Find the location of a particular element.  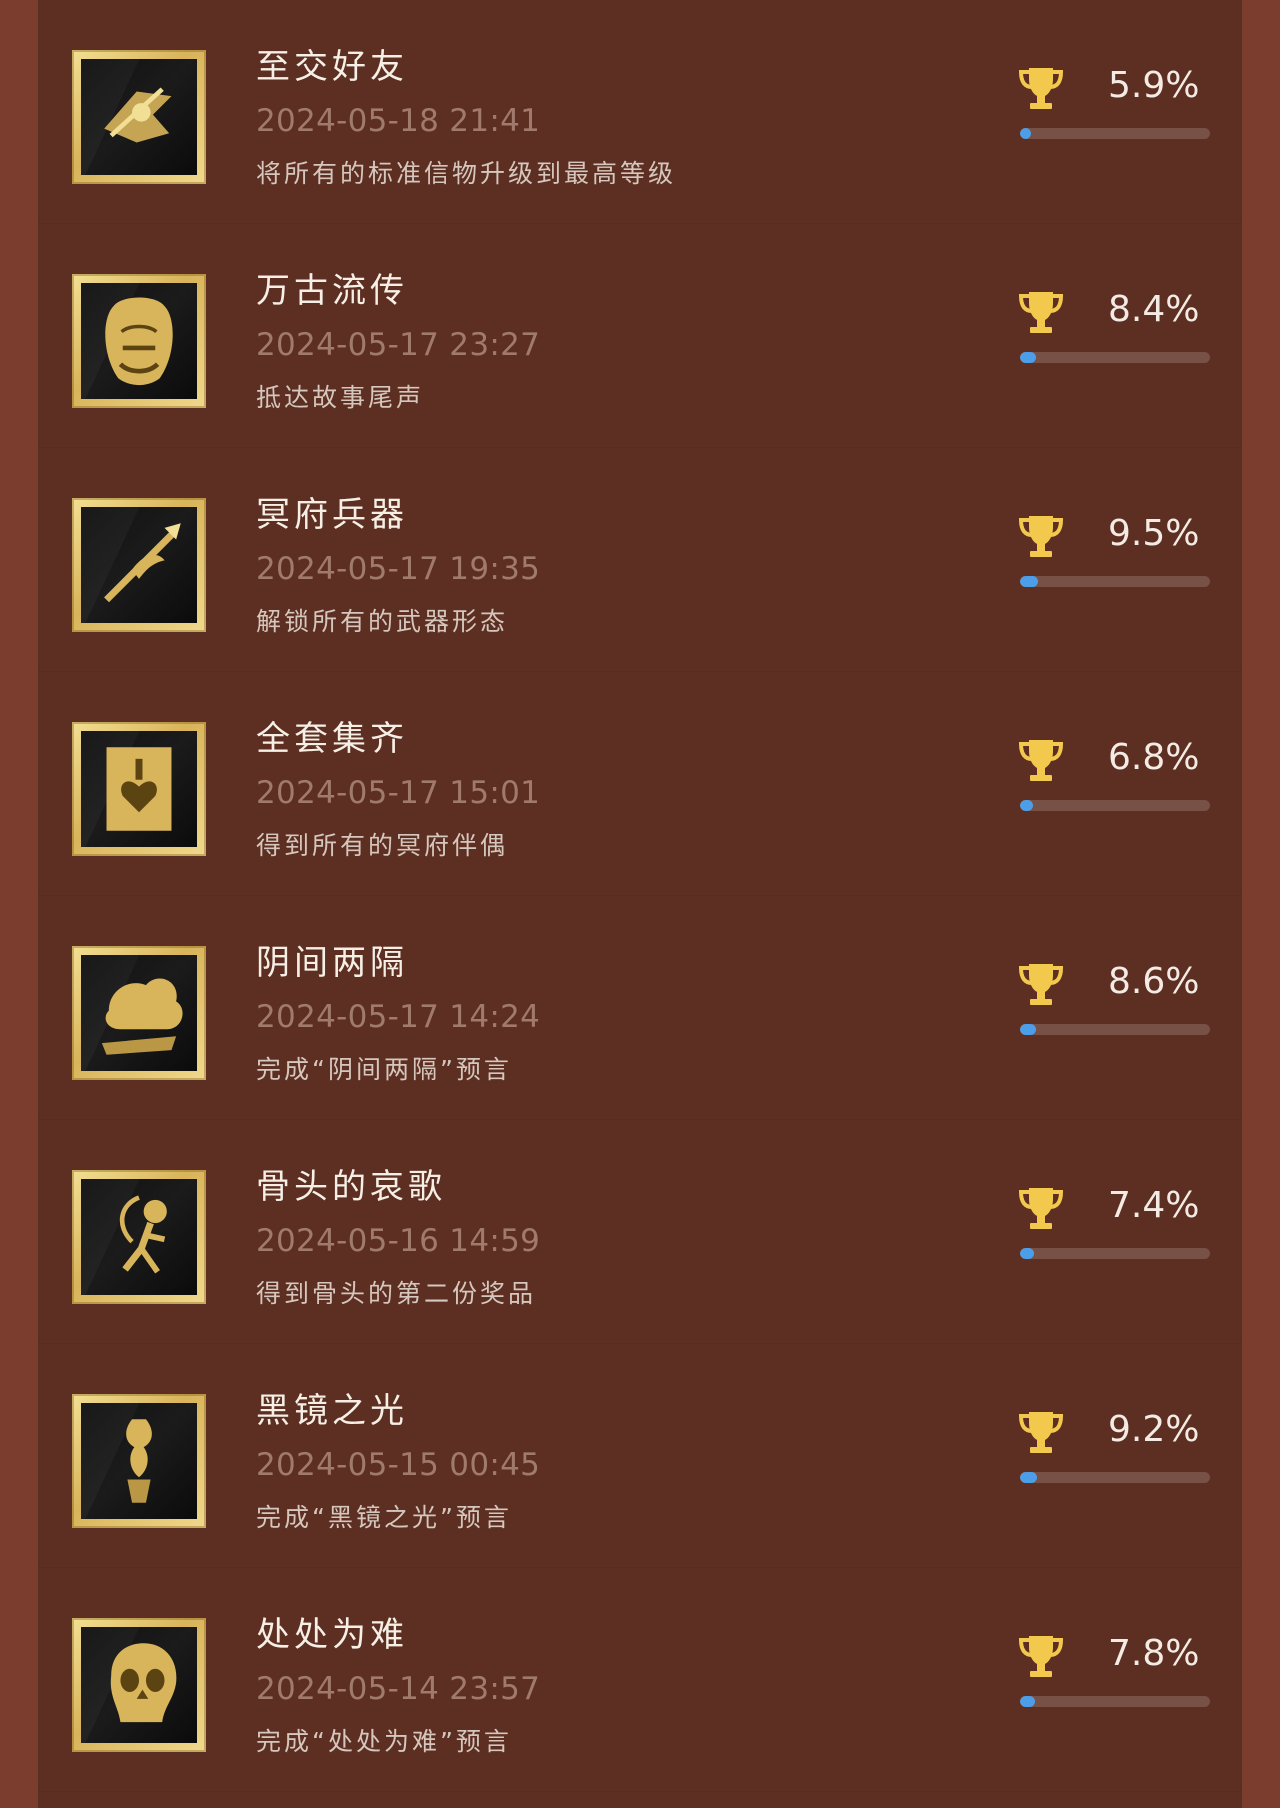

achievement-description: 完成“阴间两隔”预言 is located at coordinates (384, 1069).